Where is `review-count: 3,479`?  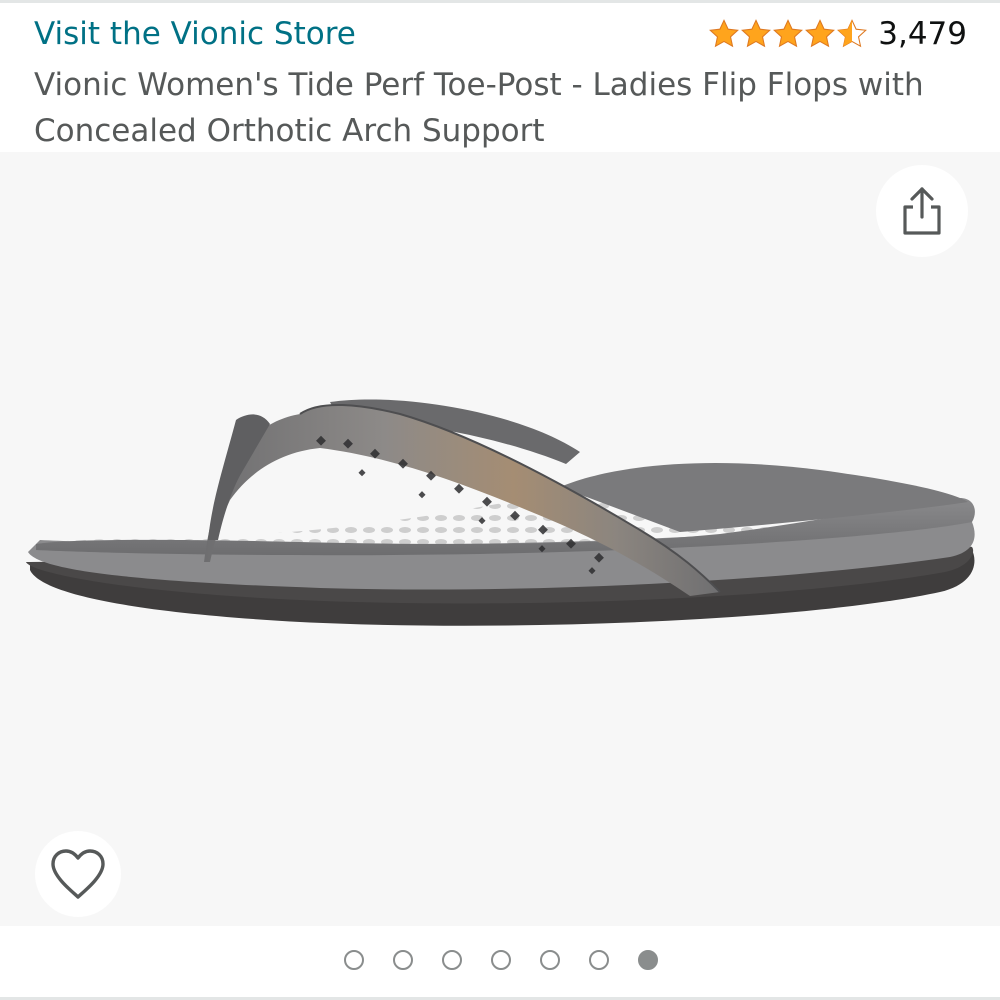
review-count: 3,479 is located at coordinates (922, 34).